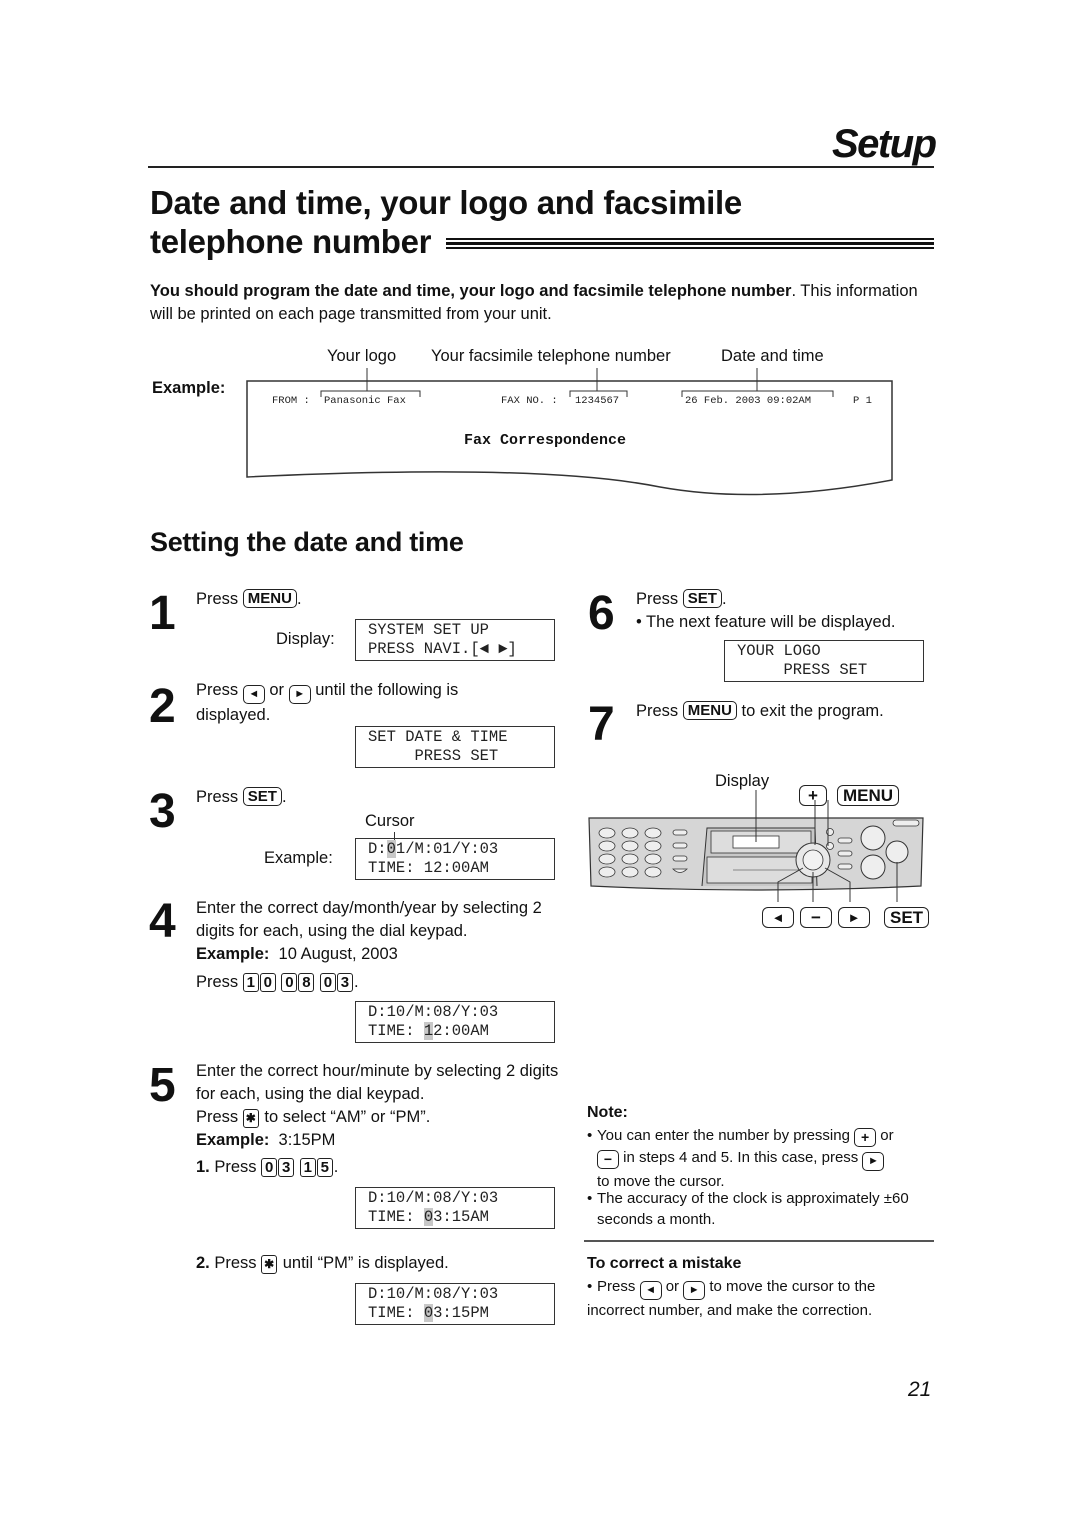 This screenshot has height=1526, width=1080. What do you see at coordinates (812, 711) in the screenshot?
I see `step-7-desc: to exit the program.` at bounding box center [812, 711].